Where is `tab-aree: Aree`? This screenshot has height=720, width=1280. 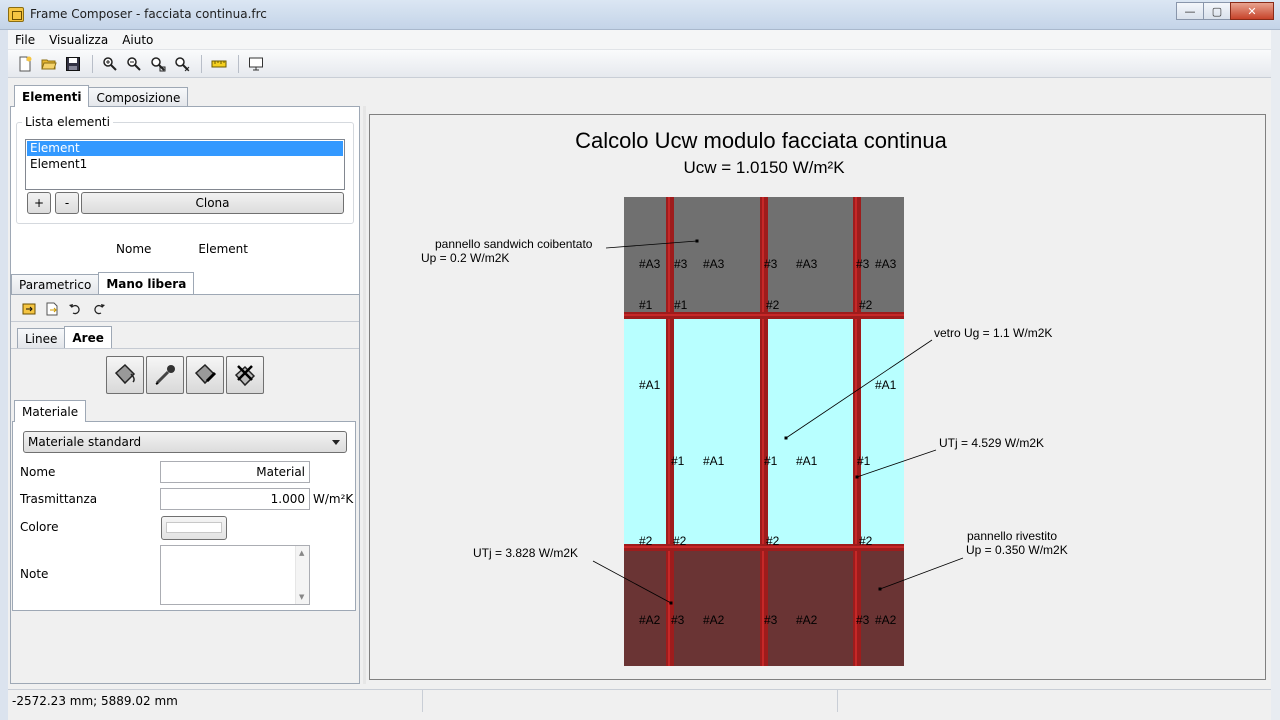 tab-aree: Aree is located at coordinates (88, 337).